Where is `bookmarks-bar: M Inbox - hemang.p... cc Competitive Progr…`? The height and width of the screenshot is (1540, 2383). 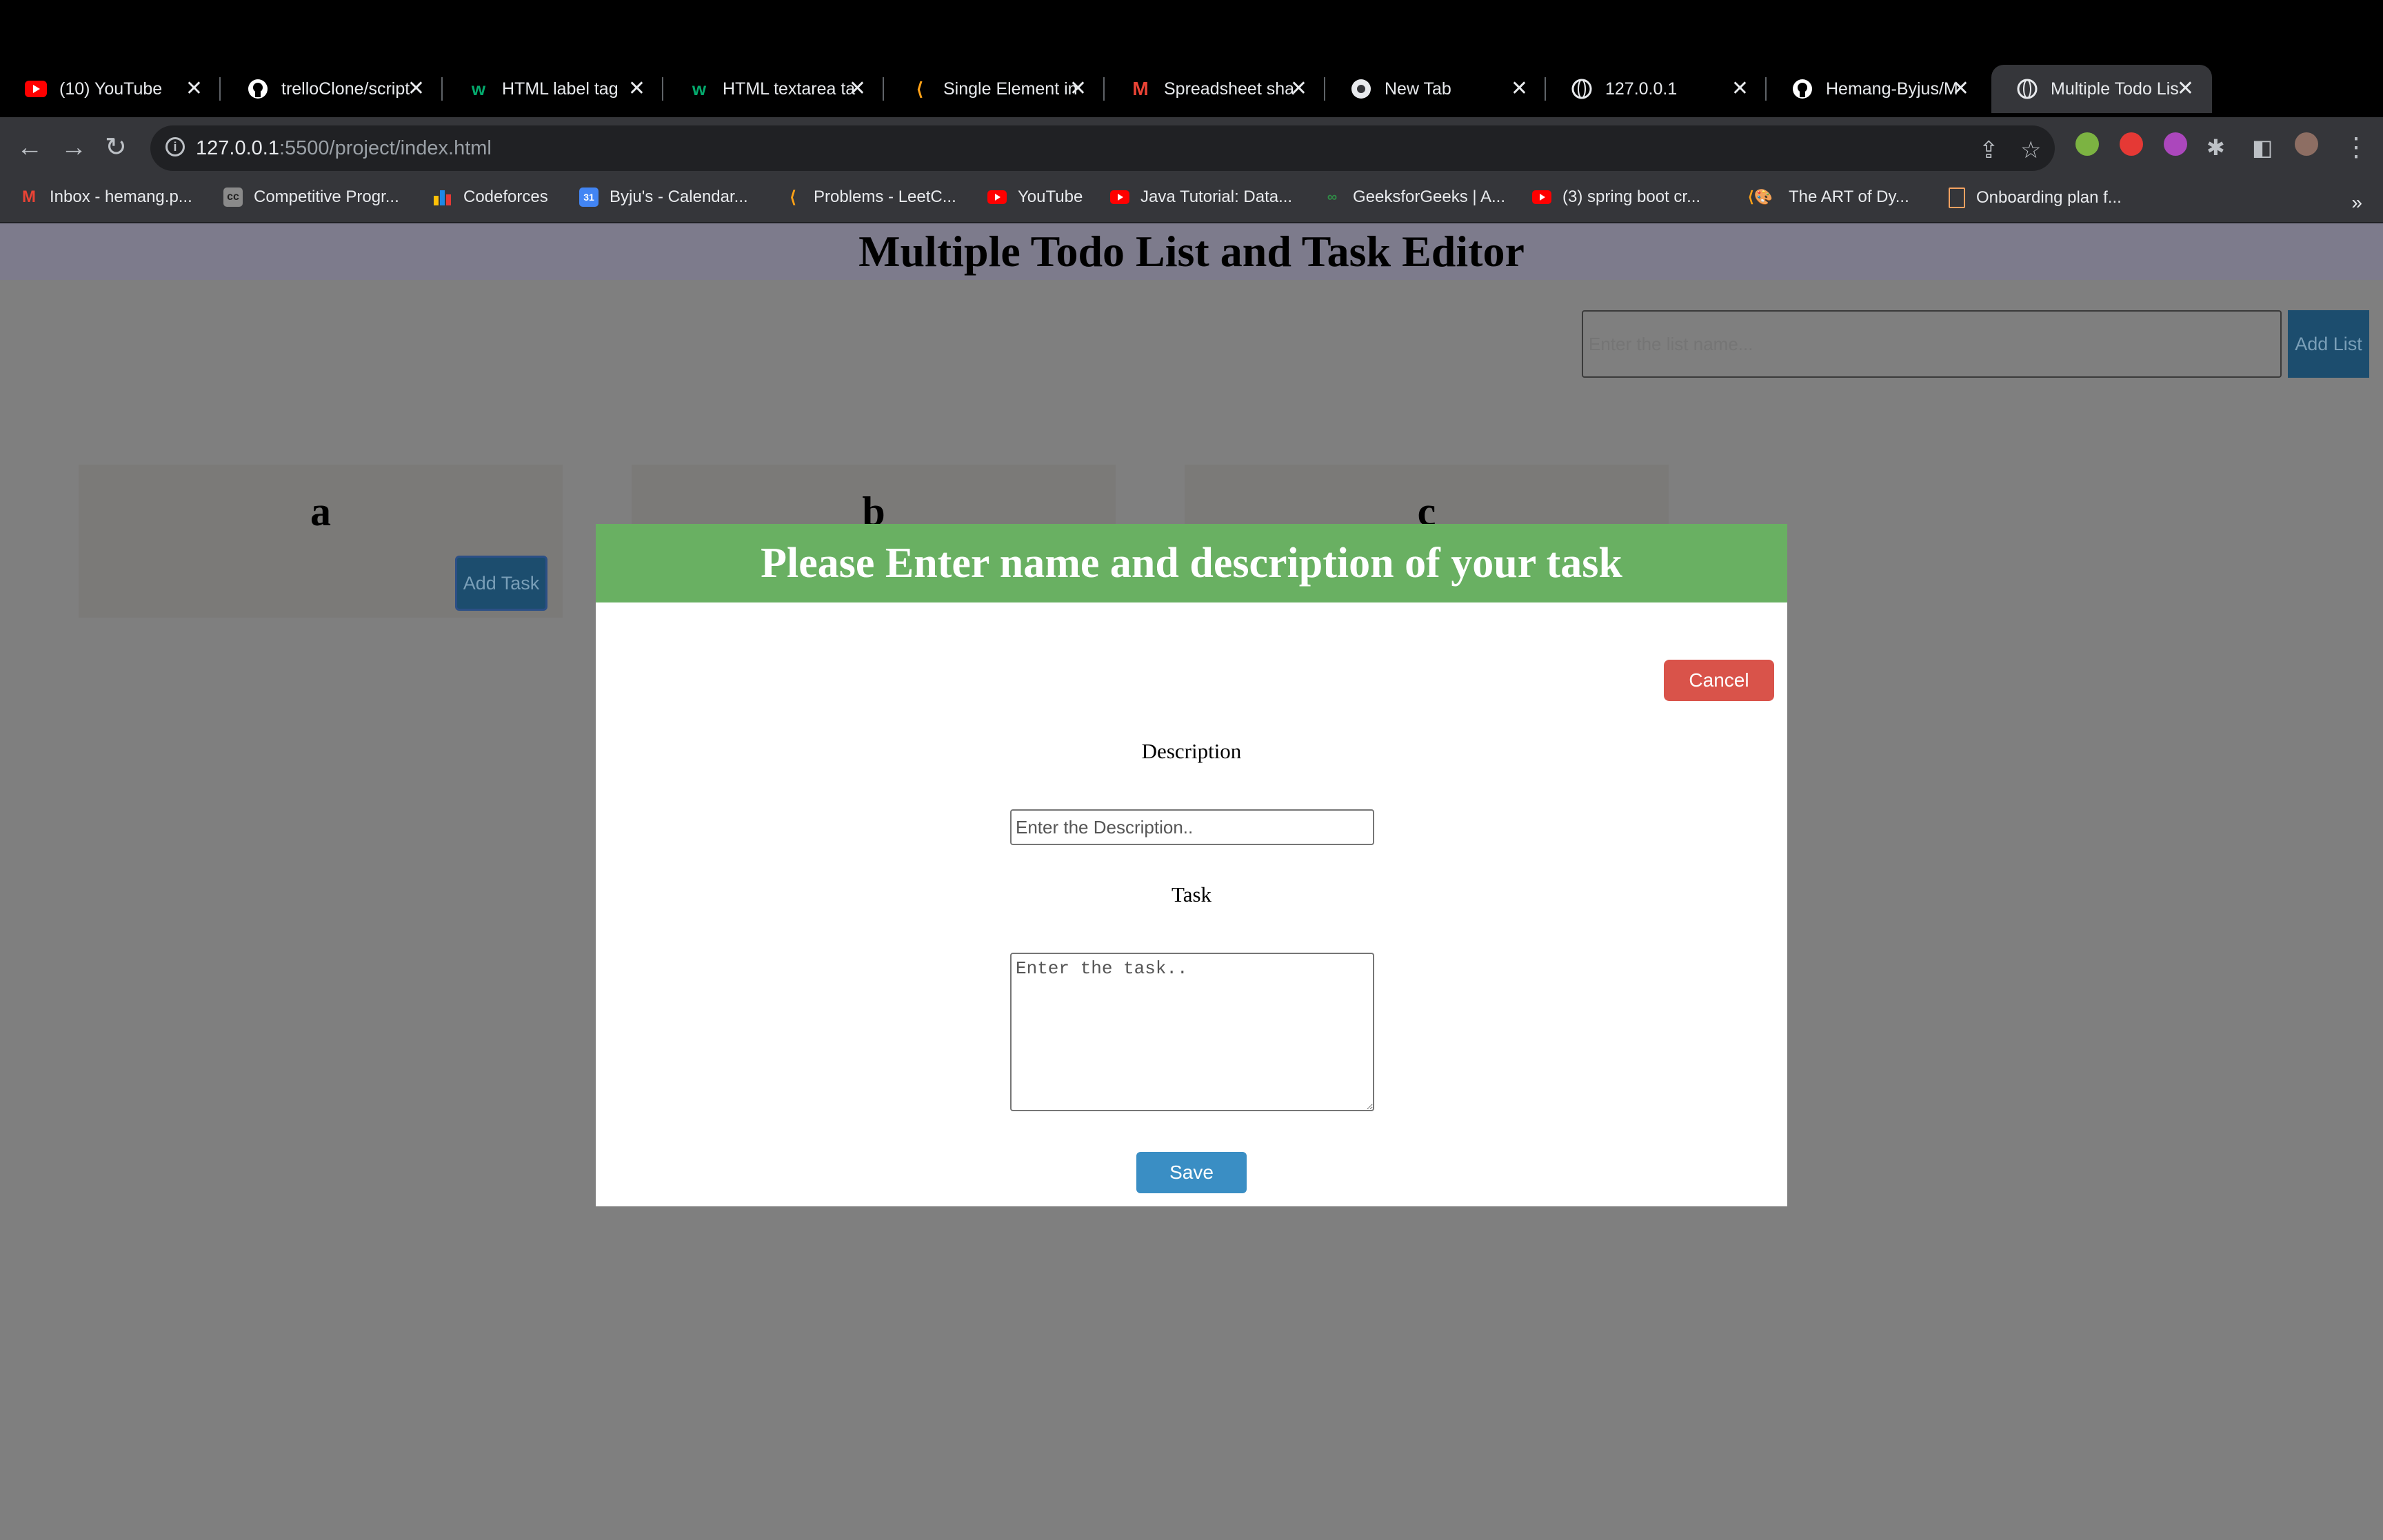
bookmarks-bar: M Inbox - hemang.p... cc Competitive Progr… is located at coordinates (1191, 202).